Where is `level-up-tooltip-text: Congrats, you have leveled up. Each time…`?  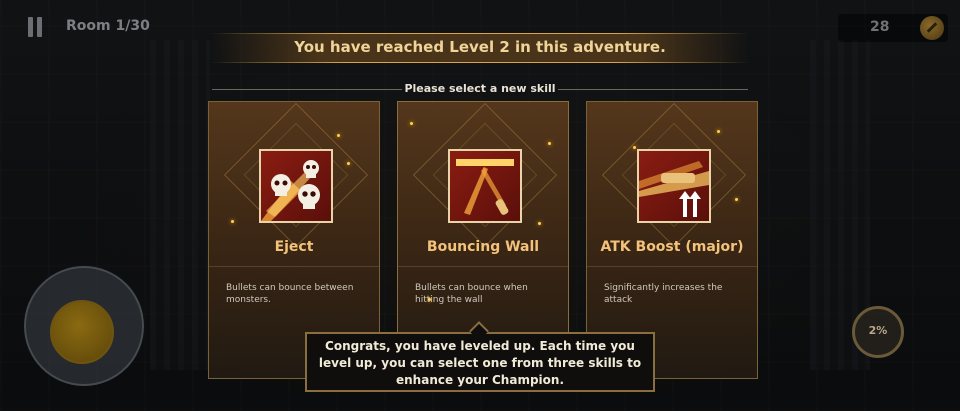
level-up-tooltip-text: Congrats, you have leveled up. Each time… is located at coordinates (480, 363).